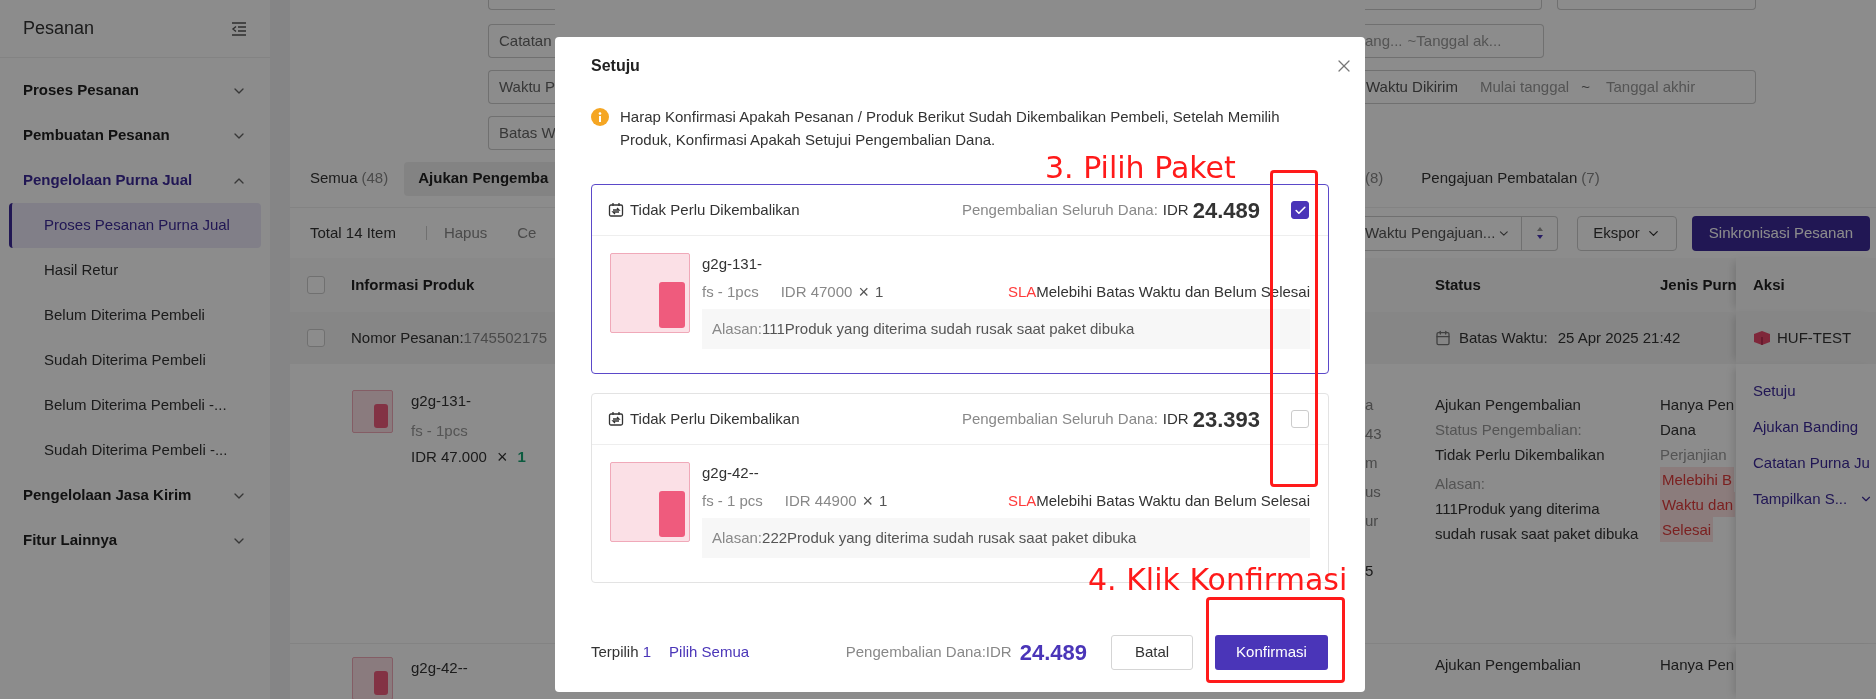 Image resolution: width=1876 pixels, height=699 pixels. Describe the element at coordinates (1814, 390) in the screenshot. I see `action-link: Setuju` at that location.